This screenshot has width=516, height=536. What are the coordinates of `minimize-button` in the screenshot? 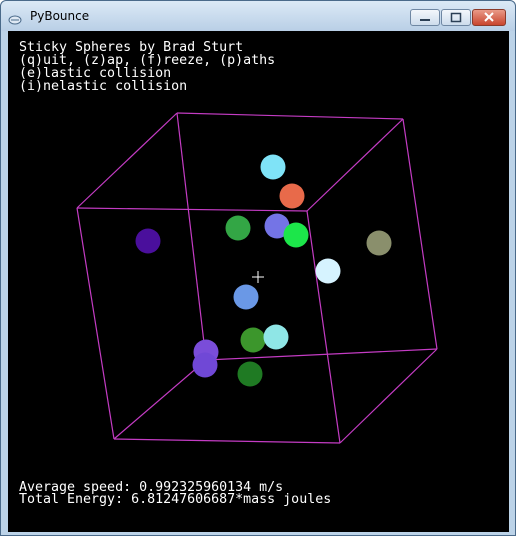 It's located at (425, 17).